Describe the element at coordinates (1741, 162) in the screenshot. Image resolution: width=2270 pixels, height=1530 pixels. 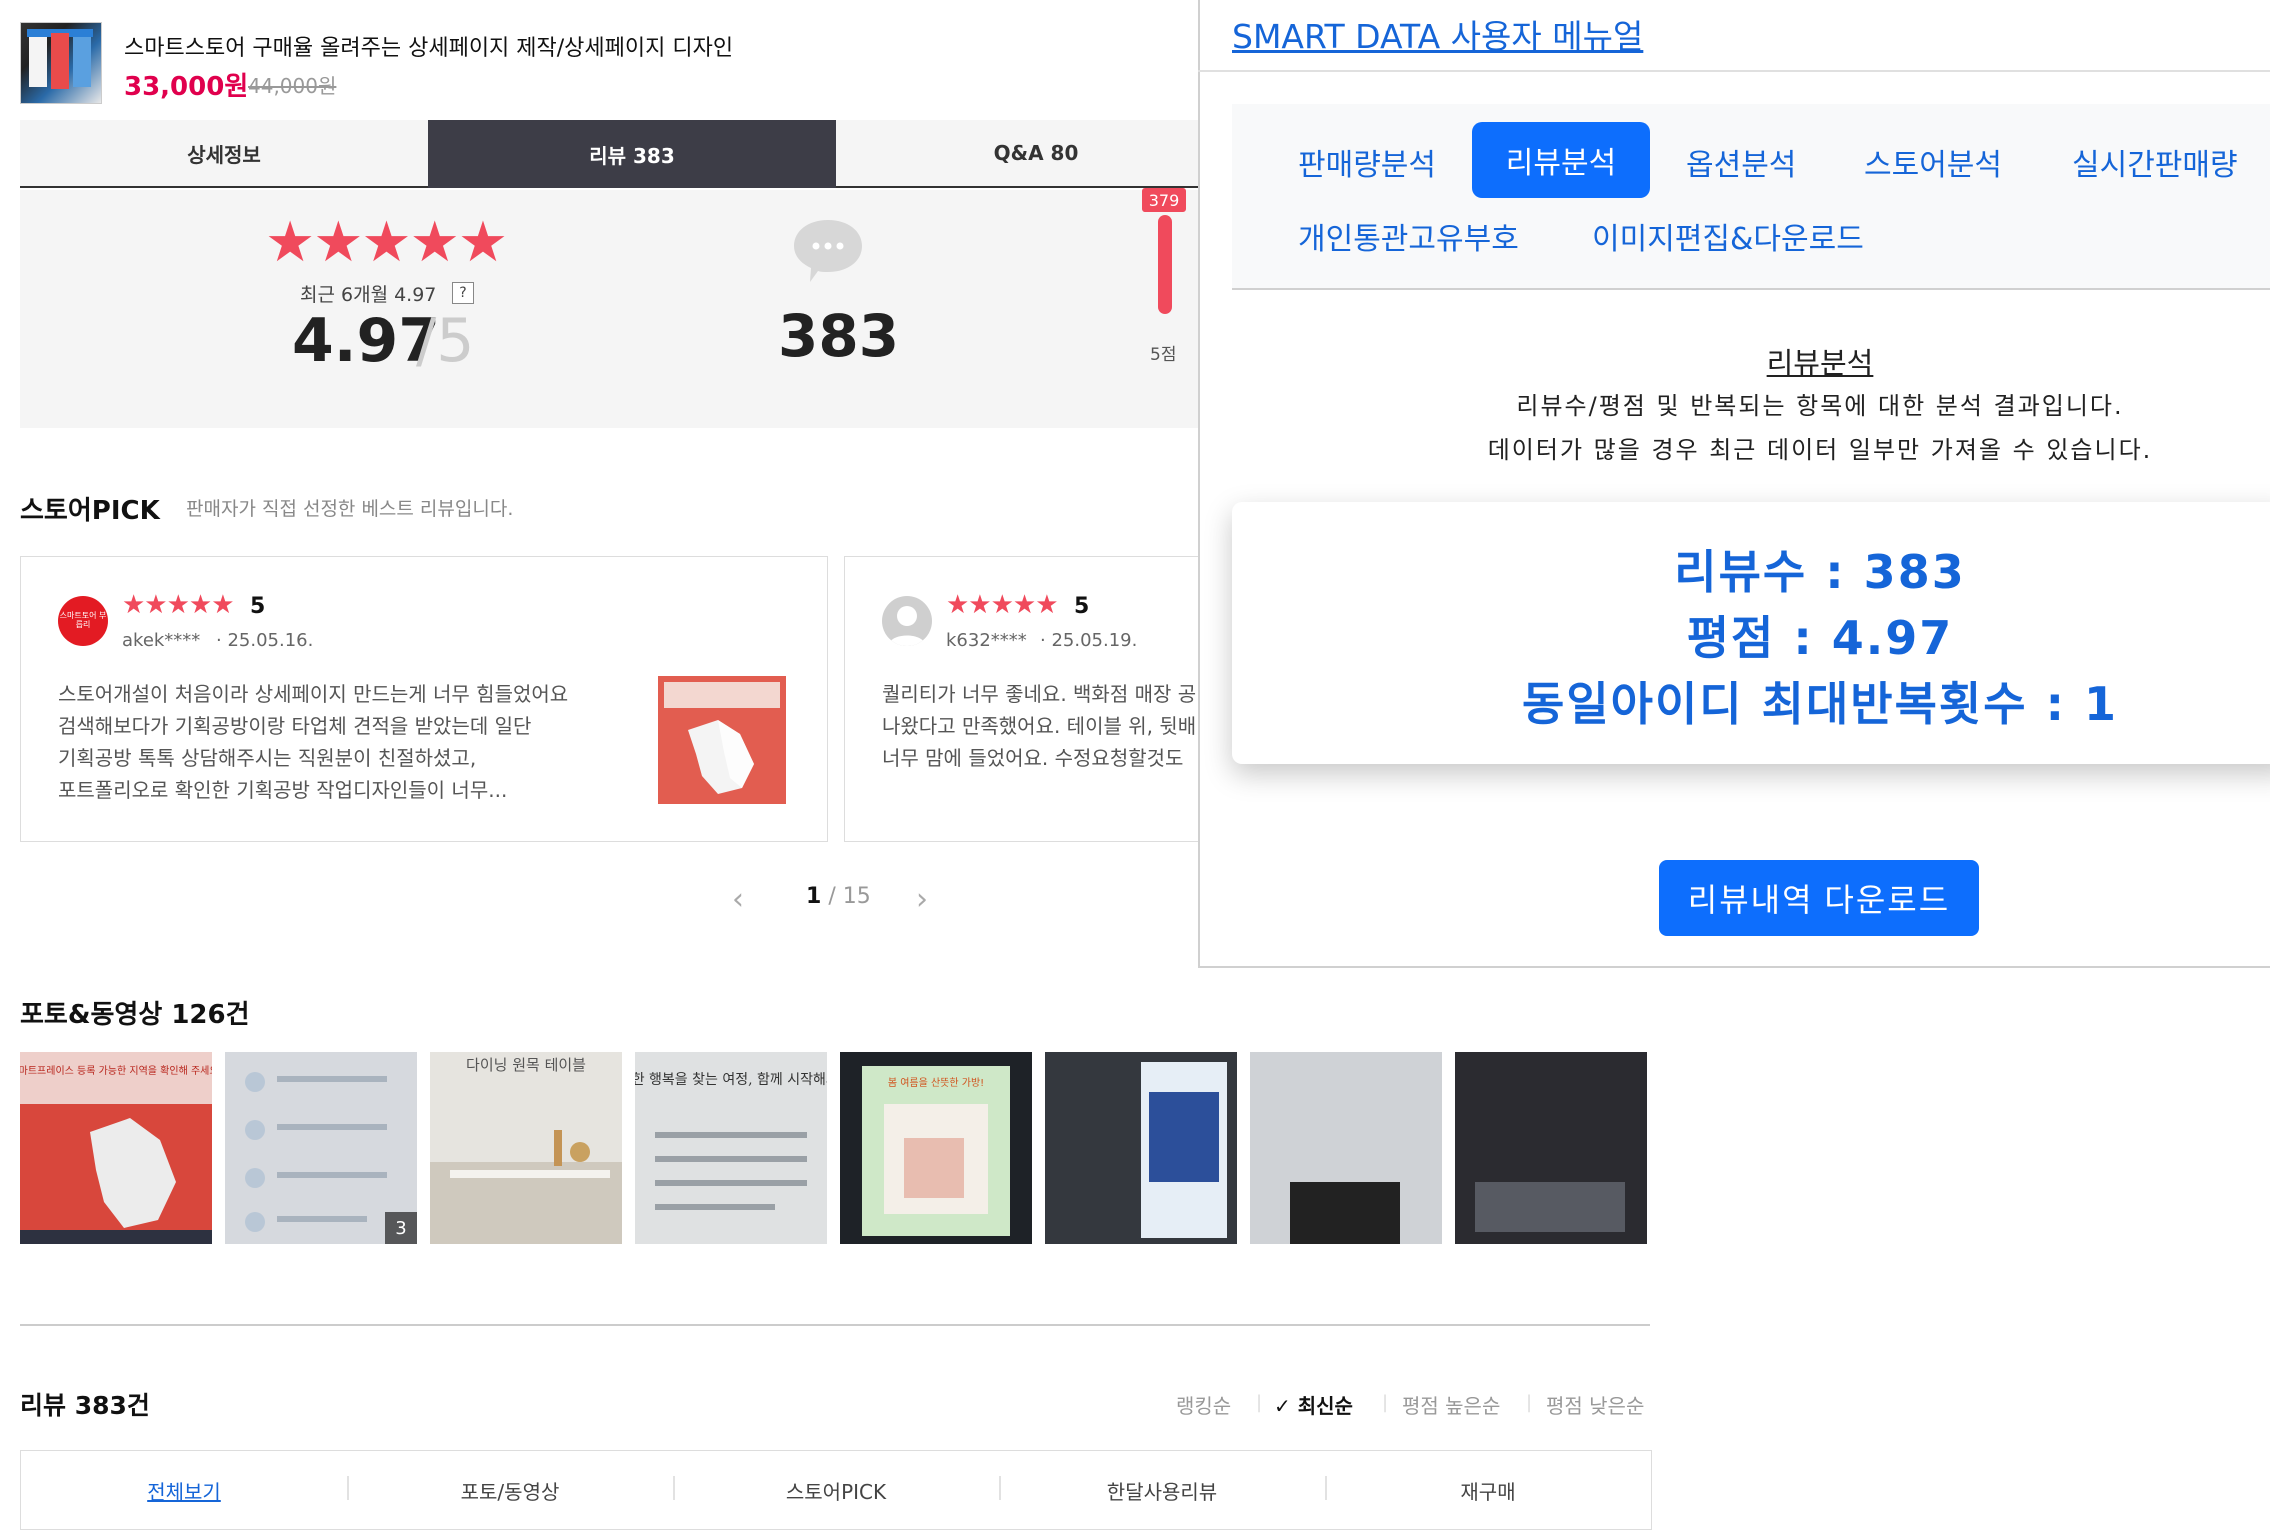
I see `menu-option-analysis: 옵션분석` at that location.